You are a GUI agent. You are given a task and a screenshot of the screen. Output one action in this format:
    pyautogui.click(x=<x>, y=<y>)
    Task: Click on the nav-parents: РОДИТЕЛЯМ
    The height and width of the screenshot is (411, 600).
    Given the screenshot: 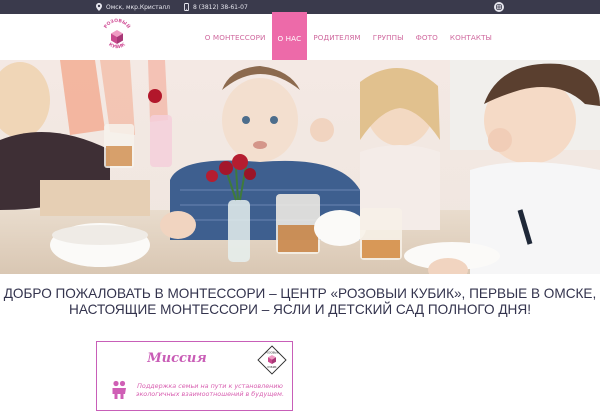 What is the action you would take?
    pyautogui.click(x=336, y=37)
    